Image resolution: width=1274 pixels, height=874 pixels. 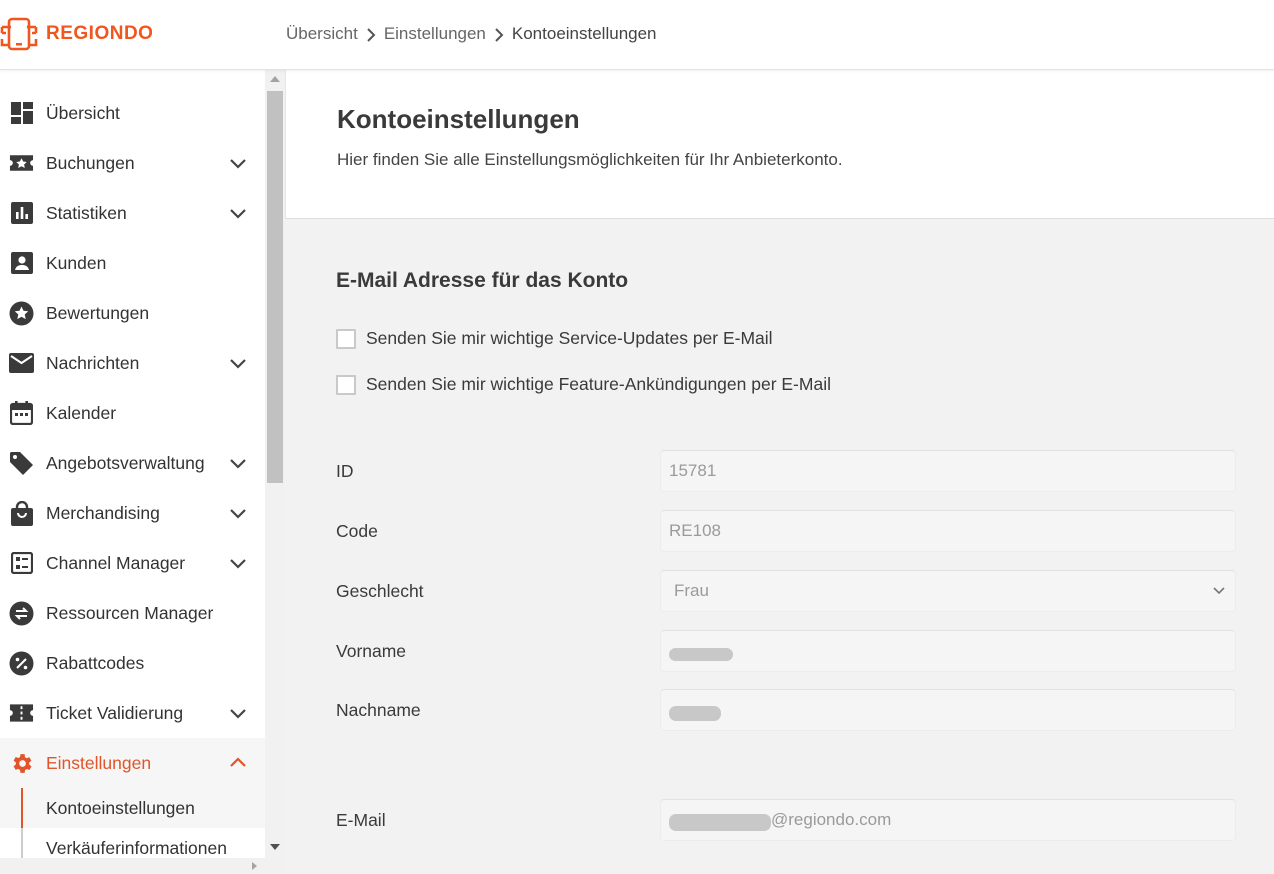 I want to click on firstname-field, so click(x=948, y=651).